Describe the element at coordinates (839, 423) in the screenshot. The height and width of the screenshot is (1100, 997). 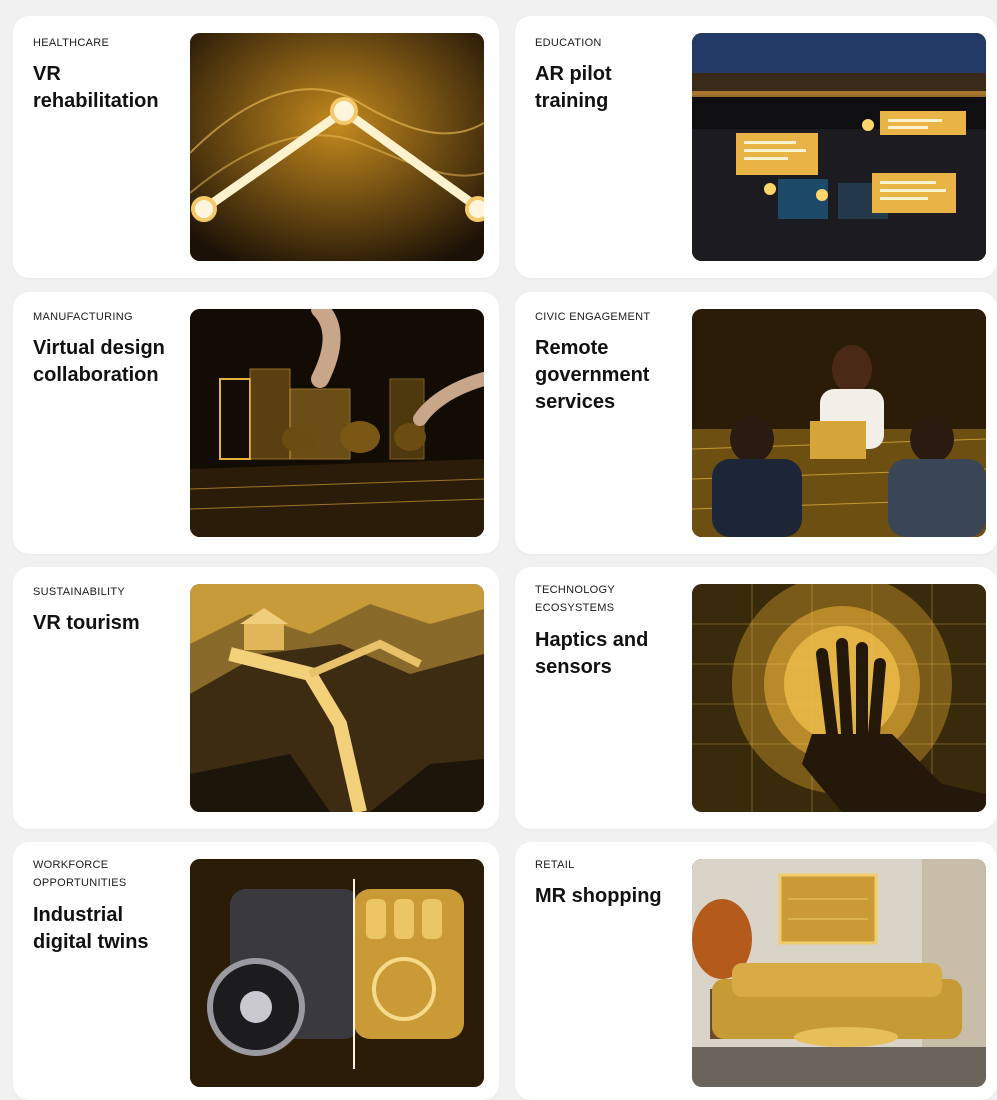
I see `card-image-gov-services` at that location.